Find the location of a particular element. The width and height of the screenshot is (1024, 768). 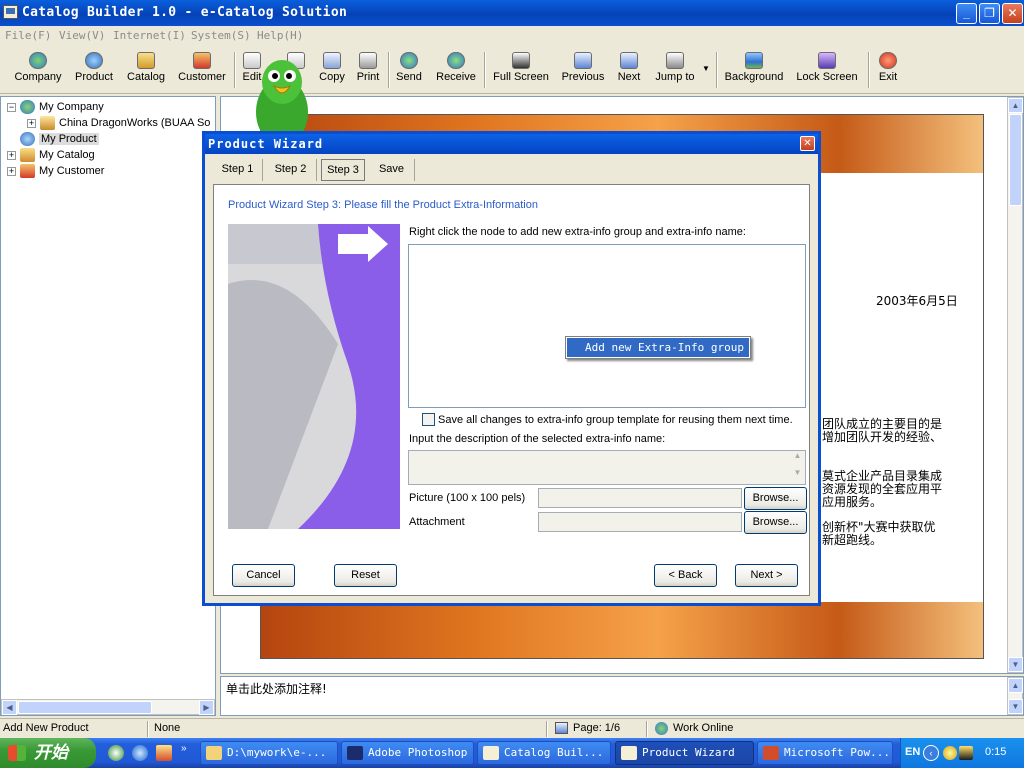

lockscreen-button: Lock Screen is located at coordinates (827, 70).